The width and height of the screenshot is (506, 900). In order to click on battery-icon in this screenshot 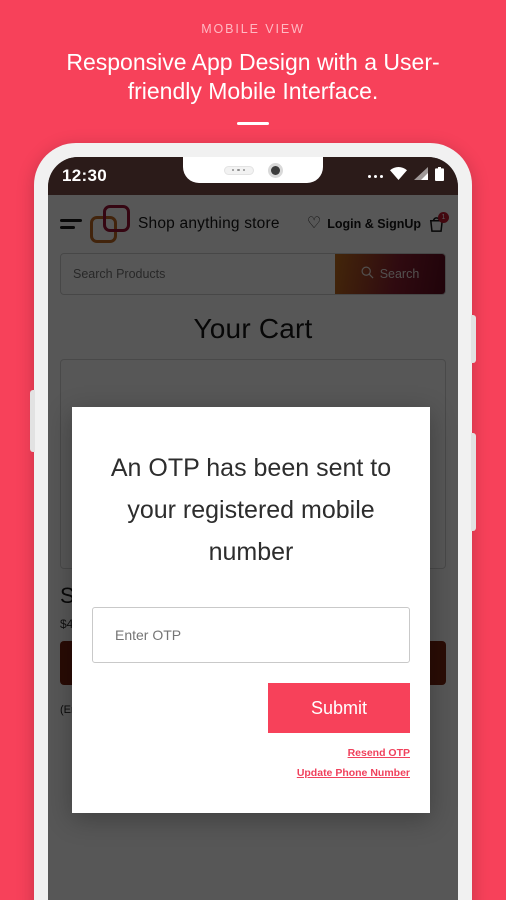, I will do `click(439, 176)`.